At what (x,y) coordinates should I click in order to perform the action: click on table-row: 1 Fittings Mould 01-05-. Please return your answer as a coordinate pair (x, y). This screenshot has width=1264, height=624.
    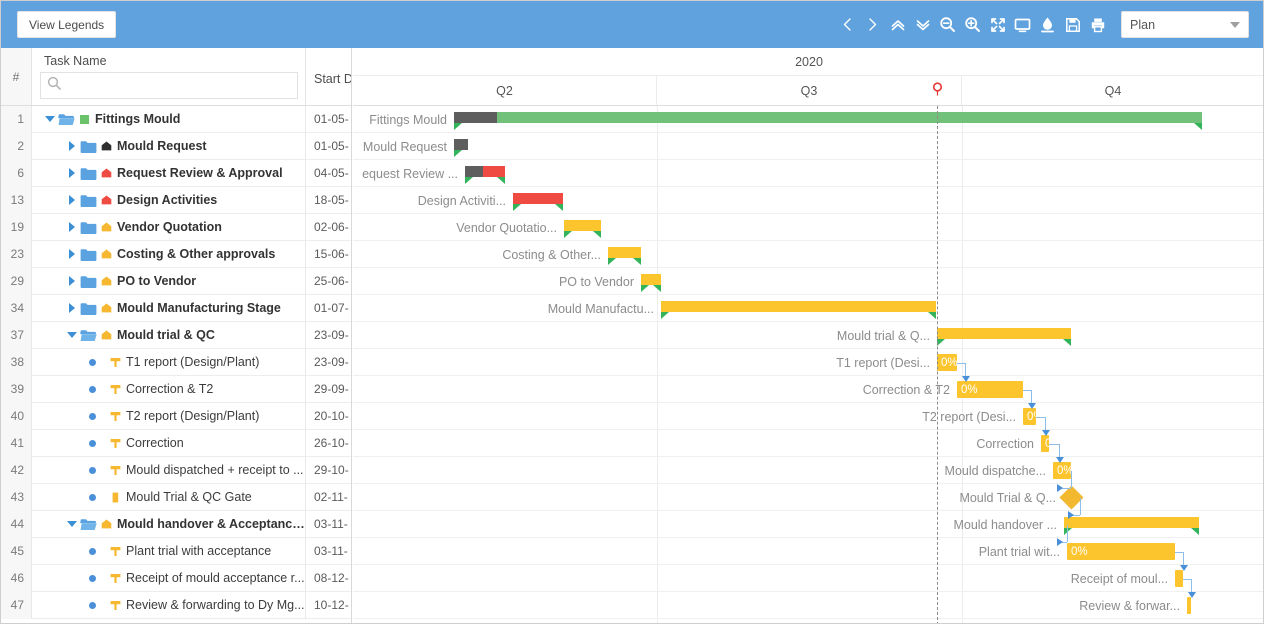
    Looking at the image, I should click on (176, 119).